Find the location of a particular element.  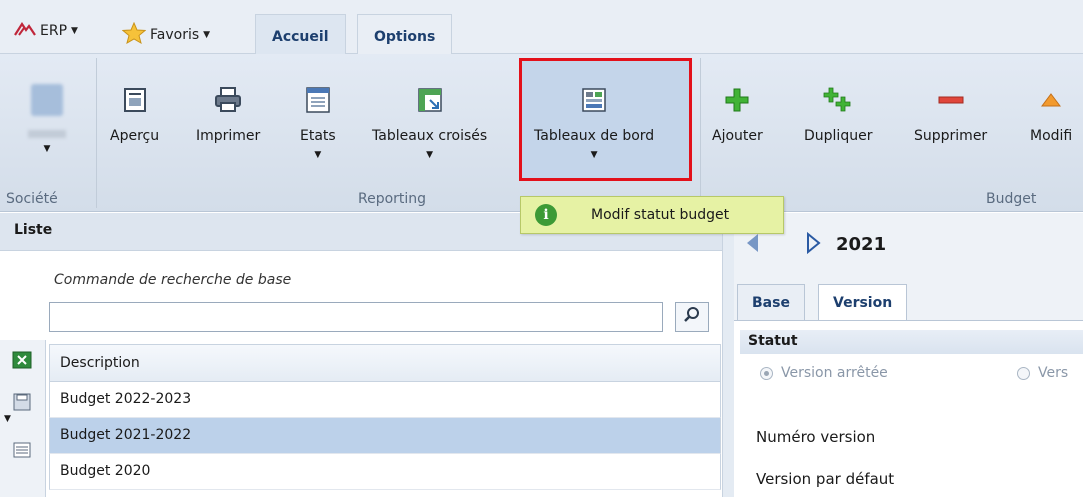

imprimer-label: Imprimer is located at coordinates (228, 136).